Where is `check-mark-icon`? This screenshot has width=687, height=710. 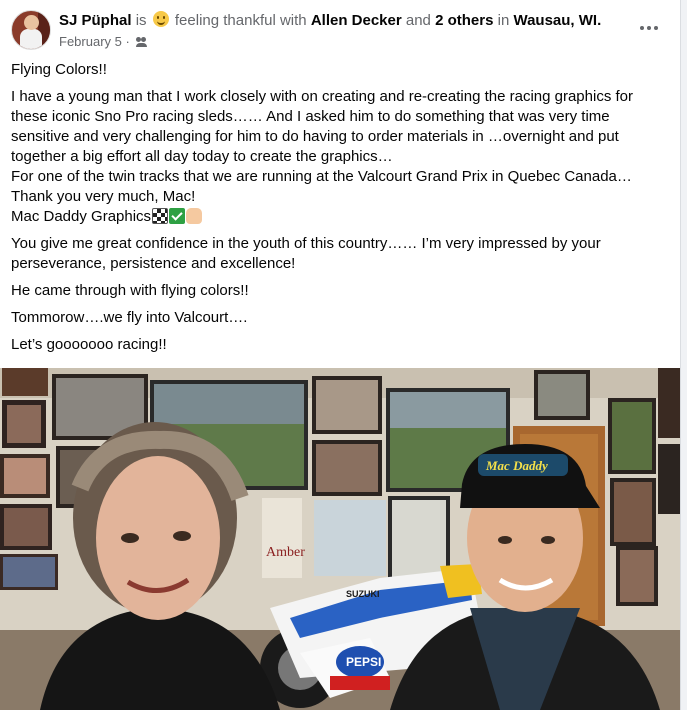
check-mark-icon is located at coordinates (177, 216).